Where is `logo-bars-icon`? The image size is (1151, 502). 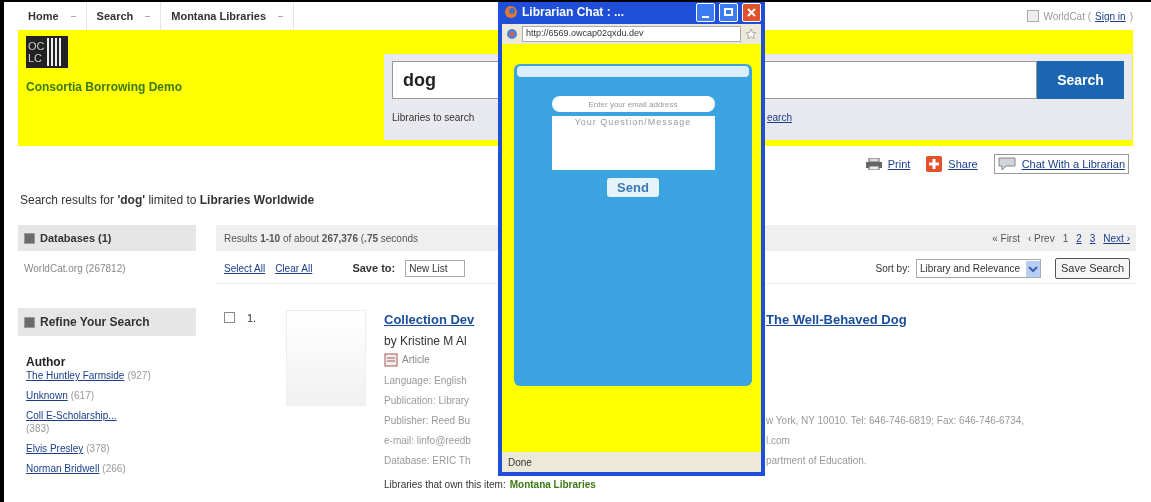
logo-bars-icon is located at coordinates (54, 52).